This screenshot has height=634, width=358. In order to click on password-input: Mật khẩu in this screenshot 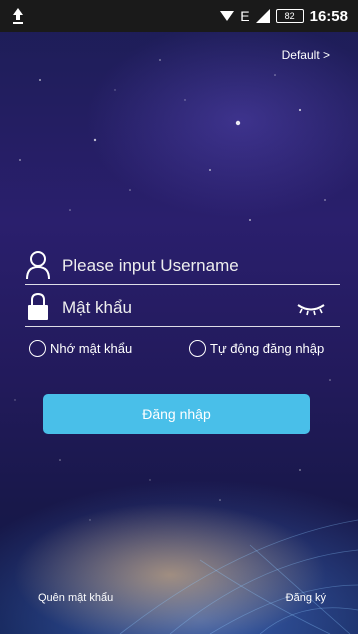, I will do `click(97, 308)`.